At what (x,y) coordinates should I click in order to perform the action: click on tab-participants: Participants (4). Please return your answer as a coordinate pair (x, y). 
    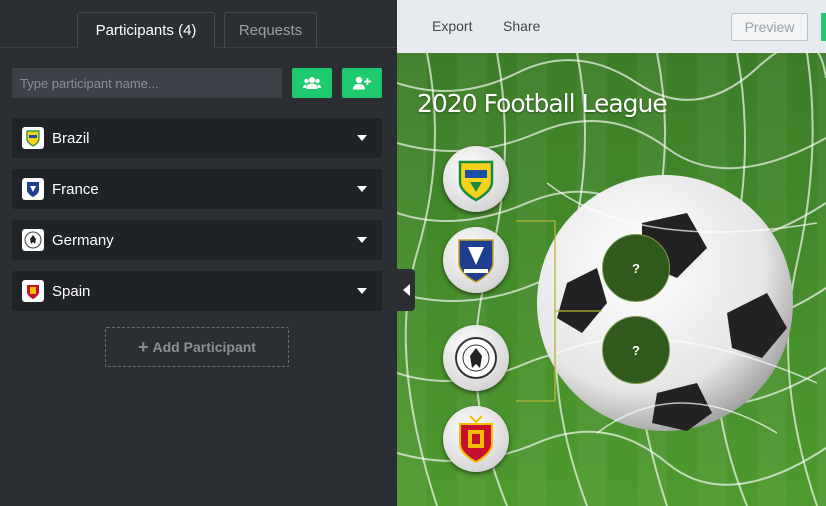
    Looking at the image, I should click on (146, 30).